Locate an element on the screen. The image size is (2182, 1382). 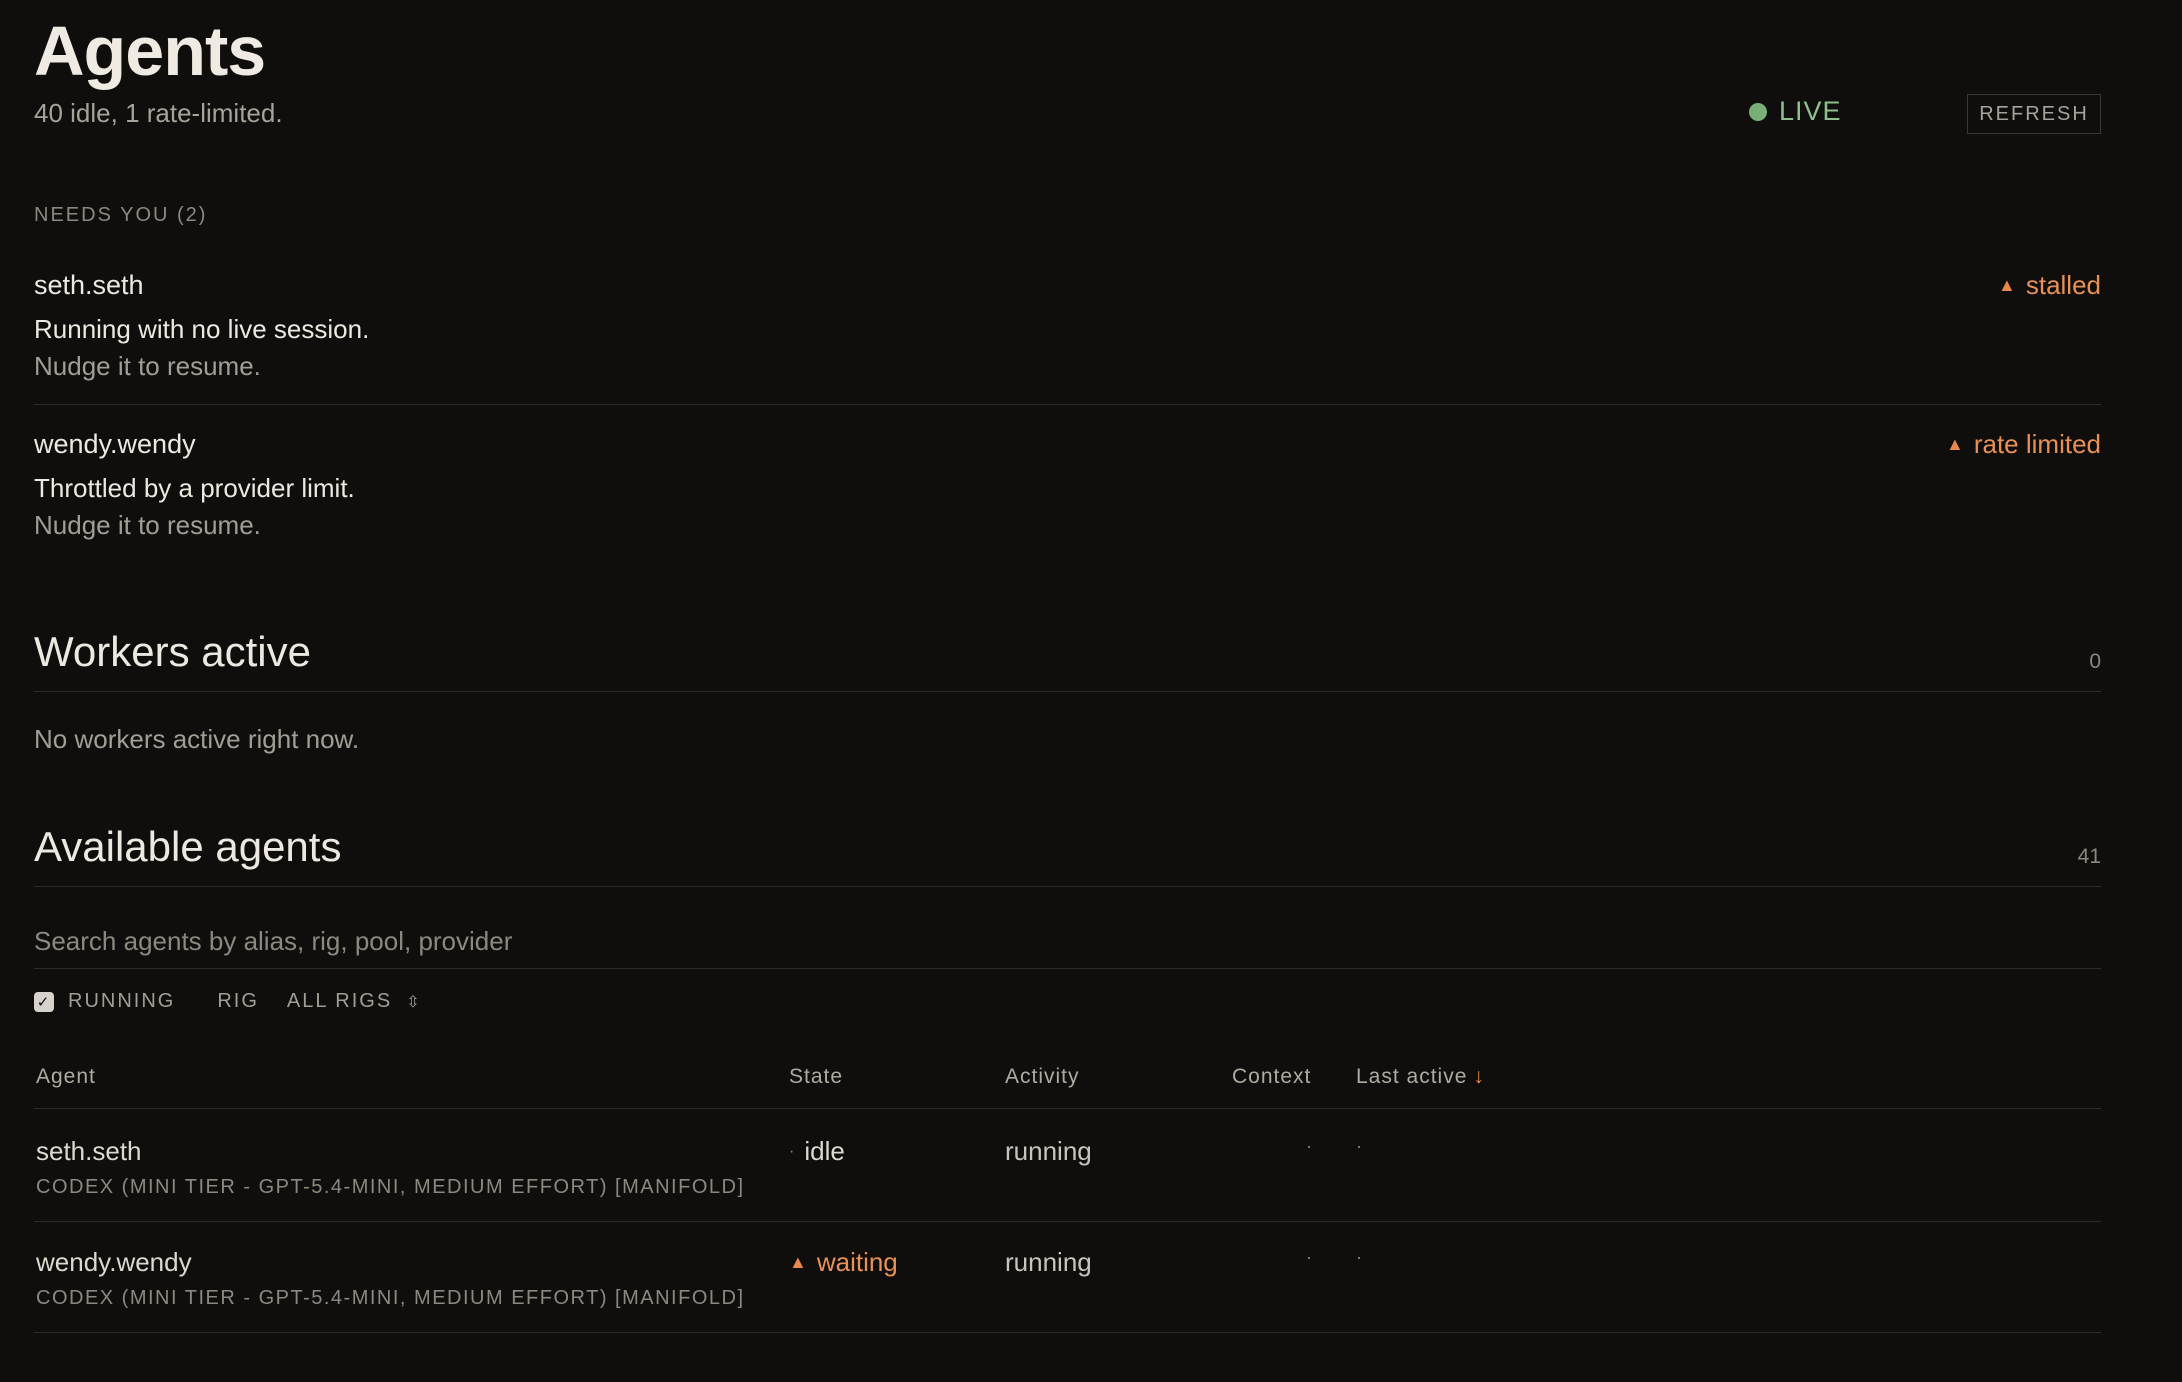
agent-state: ▲ waiting is located at coordinates (843, 1262).